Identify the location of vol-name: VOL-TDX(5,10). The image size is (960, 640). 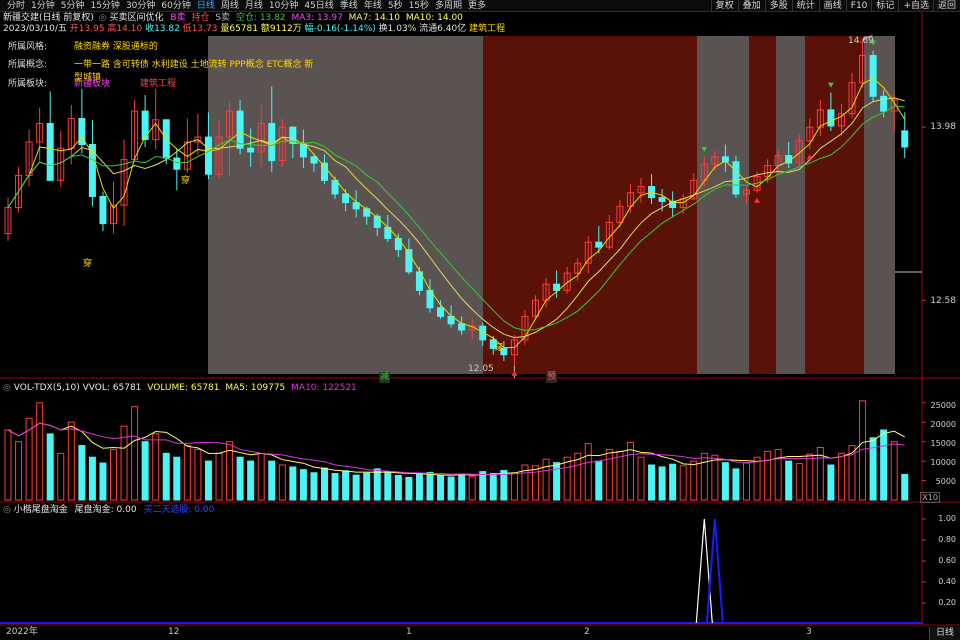
(46, 388).